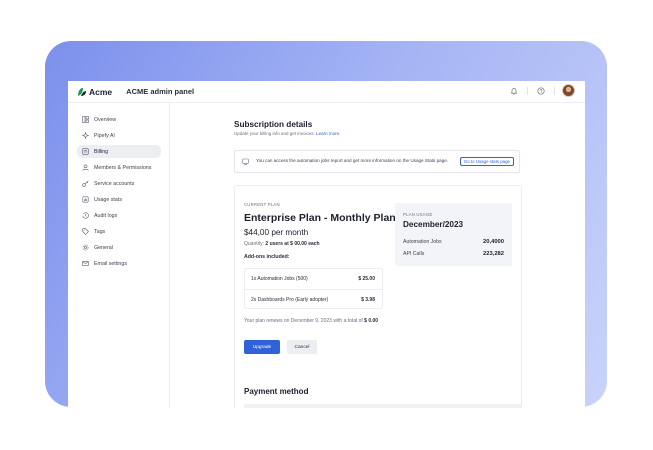 This screenshot has width=653, height=450. Describe the element at coordinates (85, 152) in the screenshot. I see `billing-icon` at that location.